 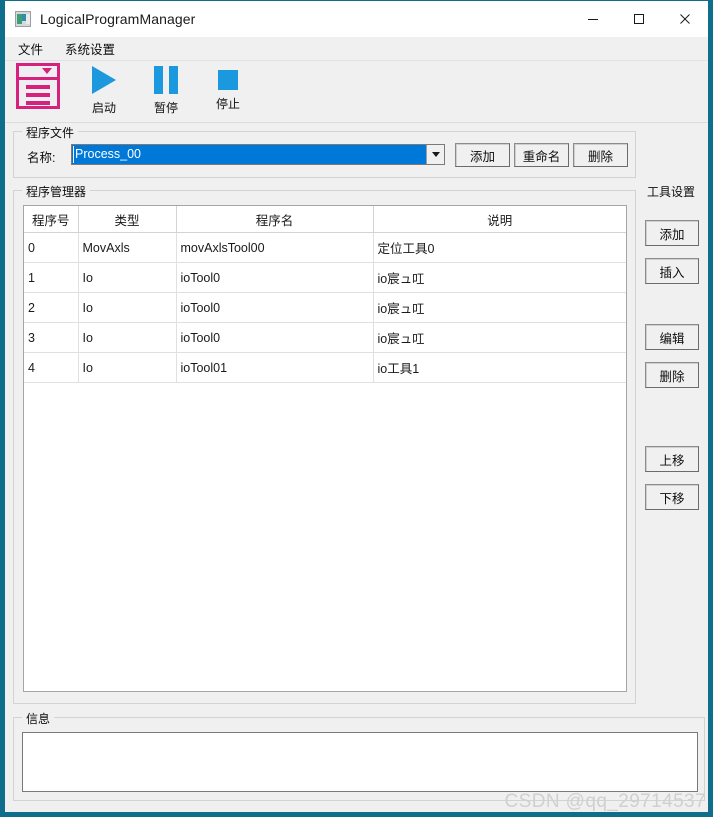 What do you see at coordinates (356, 92) in the screenshot?
I see `toolbar: 启动 暂停 停止` at bounding box center [356, 92].